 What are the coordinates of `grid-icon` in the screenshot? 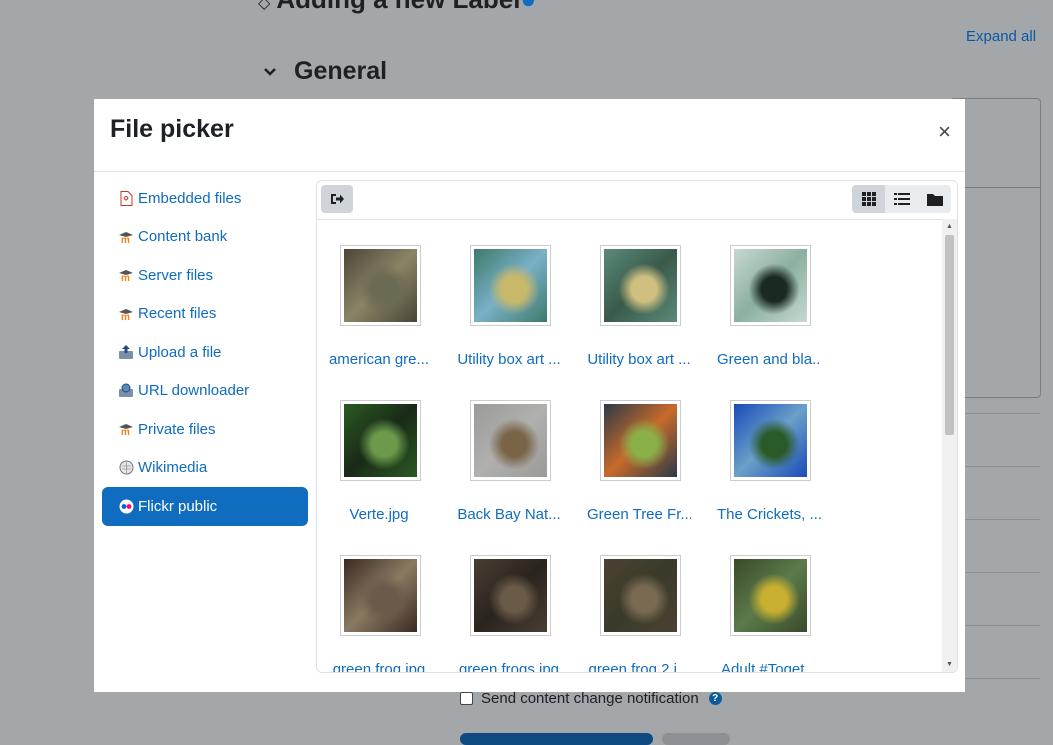 It's located at (868, 199).